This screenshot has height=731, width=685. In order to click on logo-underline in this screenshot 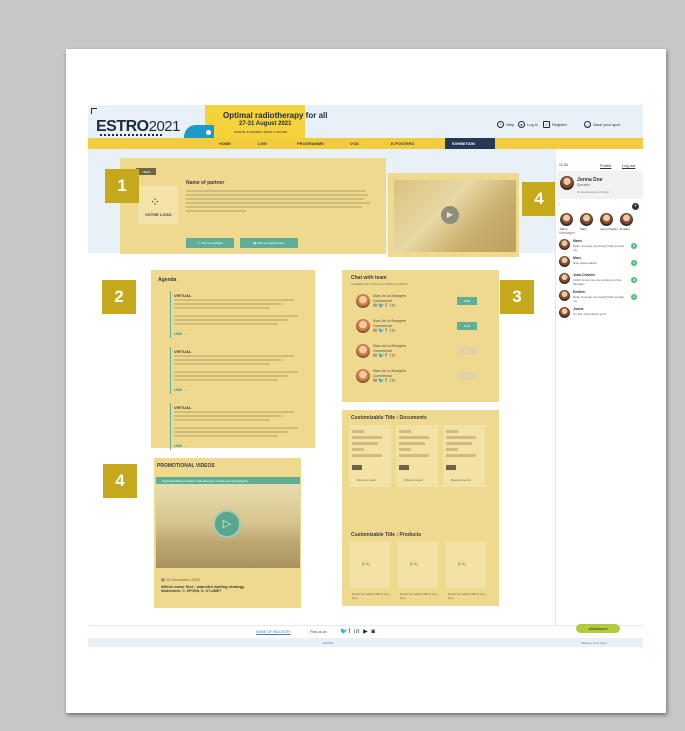, I will do `click(132, 135)`.